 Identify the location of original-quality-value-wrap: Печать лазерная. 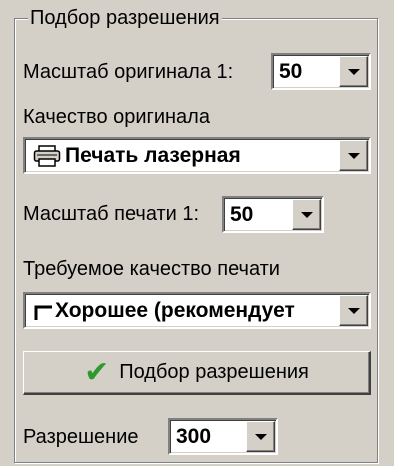
(137, 155).